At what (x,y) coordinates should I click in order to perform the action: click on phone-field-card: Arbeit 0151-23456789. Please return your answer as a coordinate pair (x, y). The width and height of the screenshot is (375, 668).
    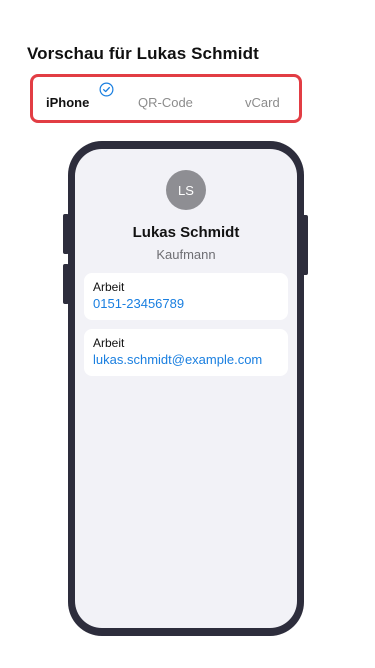
    Looking at the image, I should click on (186, 296).